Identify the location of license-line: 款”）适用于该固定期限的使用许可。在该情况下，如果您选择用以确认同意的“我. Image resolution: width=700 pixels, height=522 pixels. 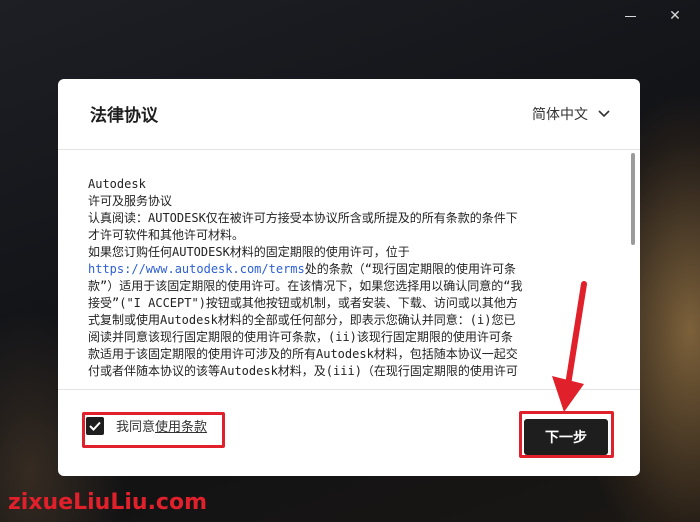
(305, 286).